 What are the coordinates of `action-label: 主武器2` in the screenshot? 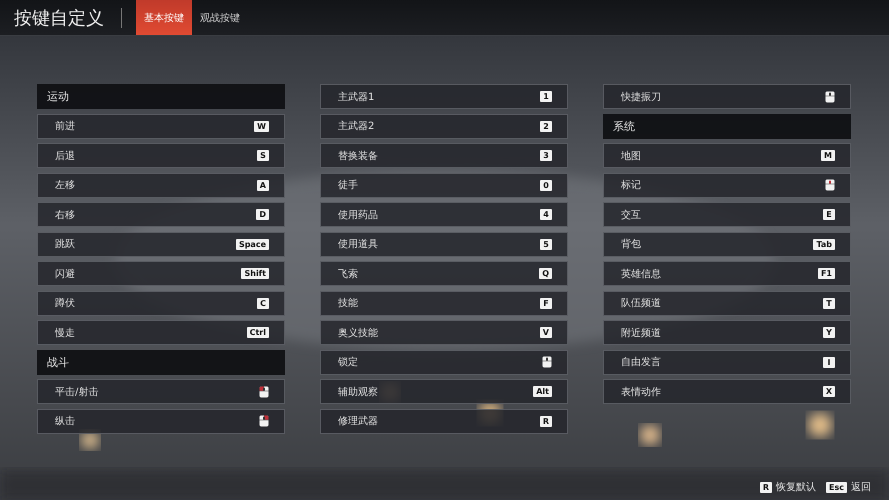 It's located at (356, 126).